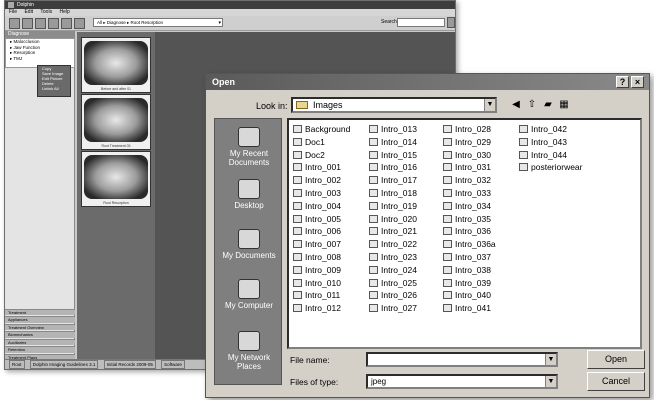  What do you see at coordinates (17, 364) in the screenshot?
I see `status-item: Root` at bounding box center [17, 364].